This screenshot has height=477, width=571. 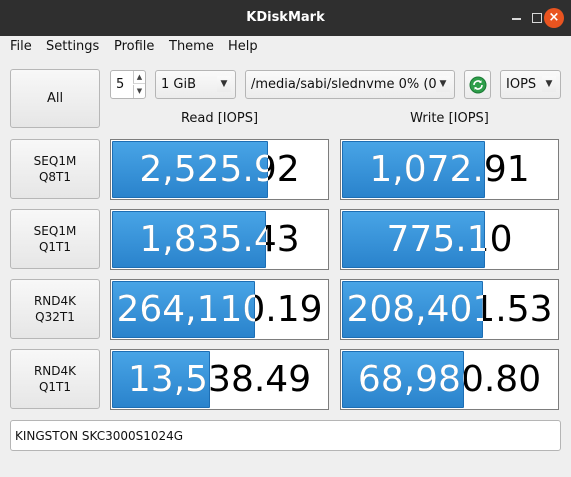 I want to click on test-button: RND4K Q1T1, so click(x=55, y=379).